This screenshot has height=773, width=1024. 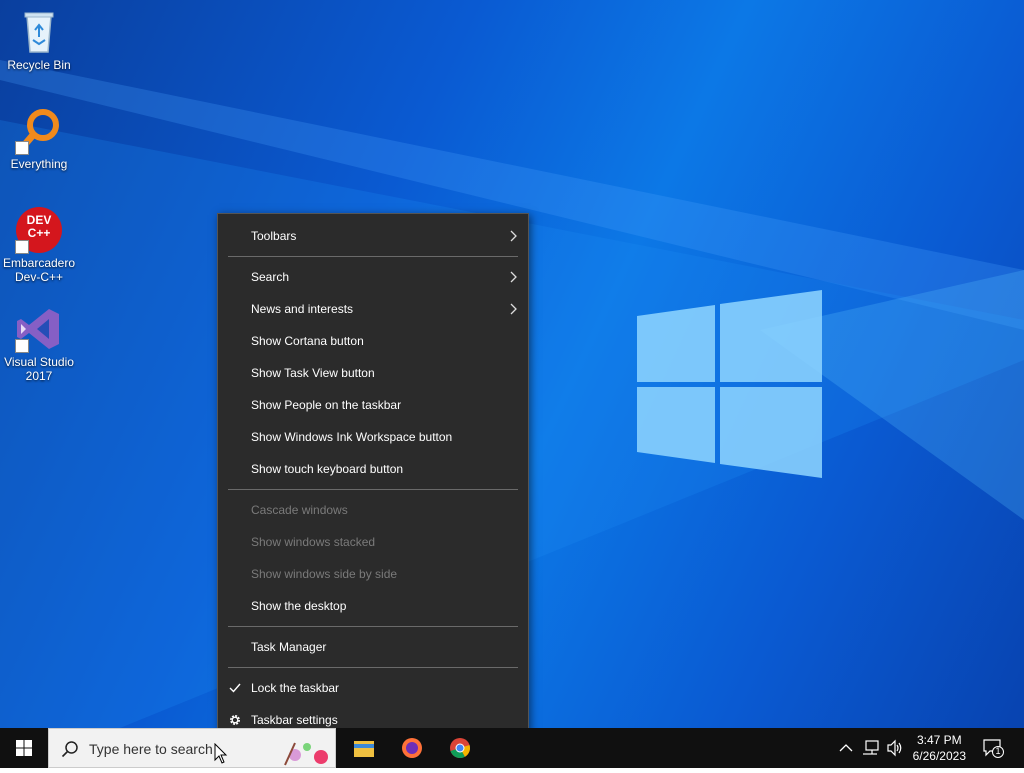 What do you see at coordinates (235, 688) in the screenshot?
I see `checkmark-icon` at bounding box center [235, 688].